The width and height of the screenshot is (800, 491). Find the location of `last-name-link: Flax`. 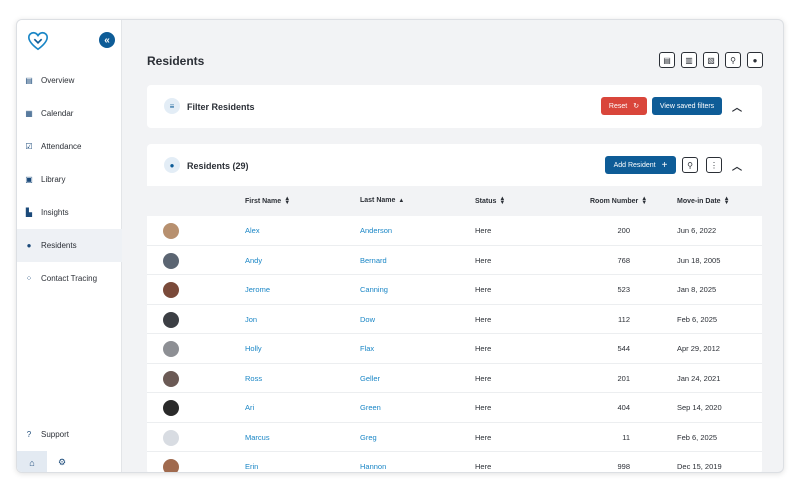

last-name-link: Flax is located at coordinates (367, 348).